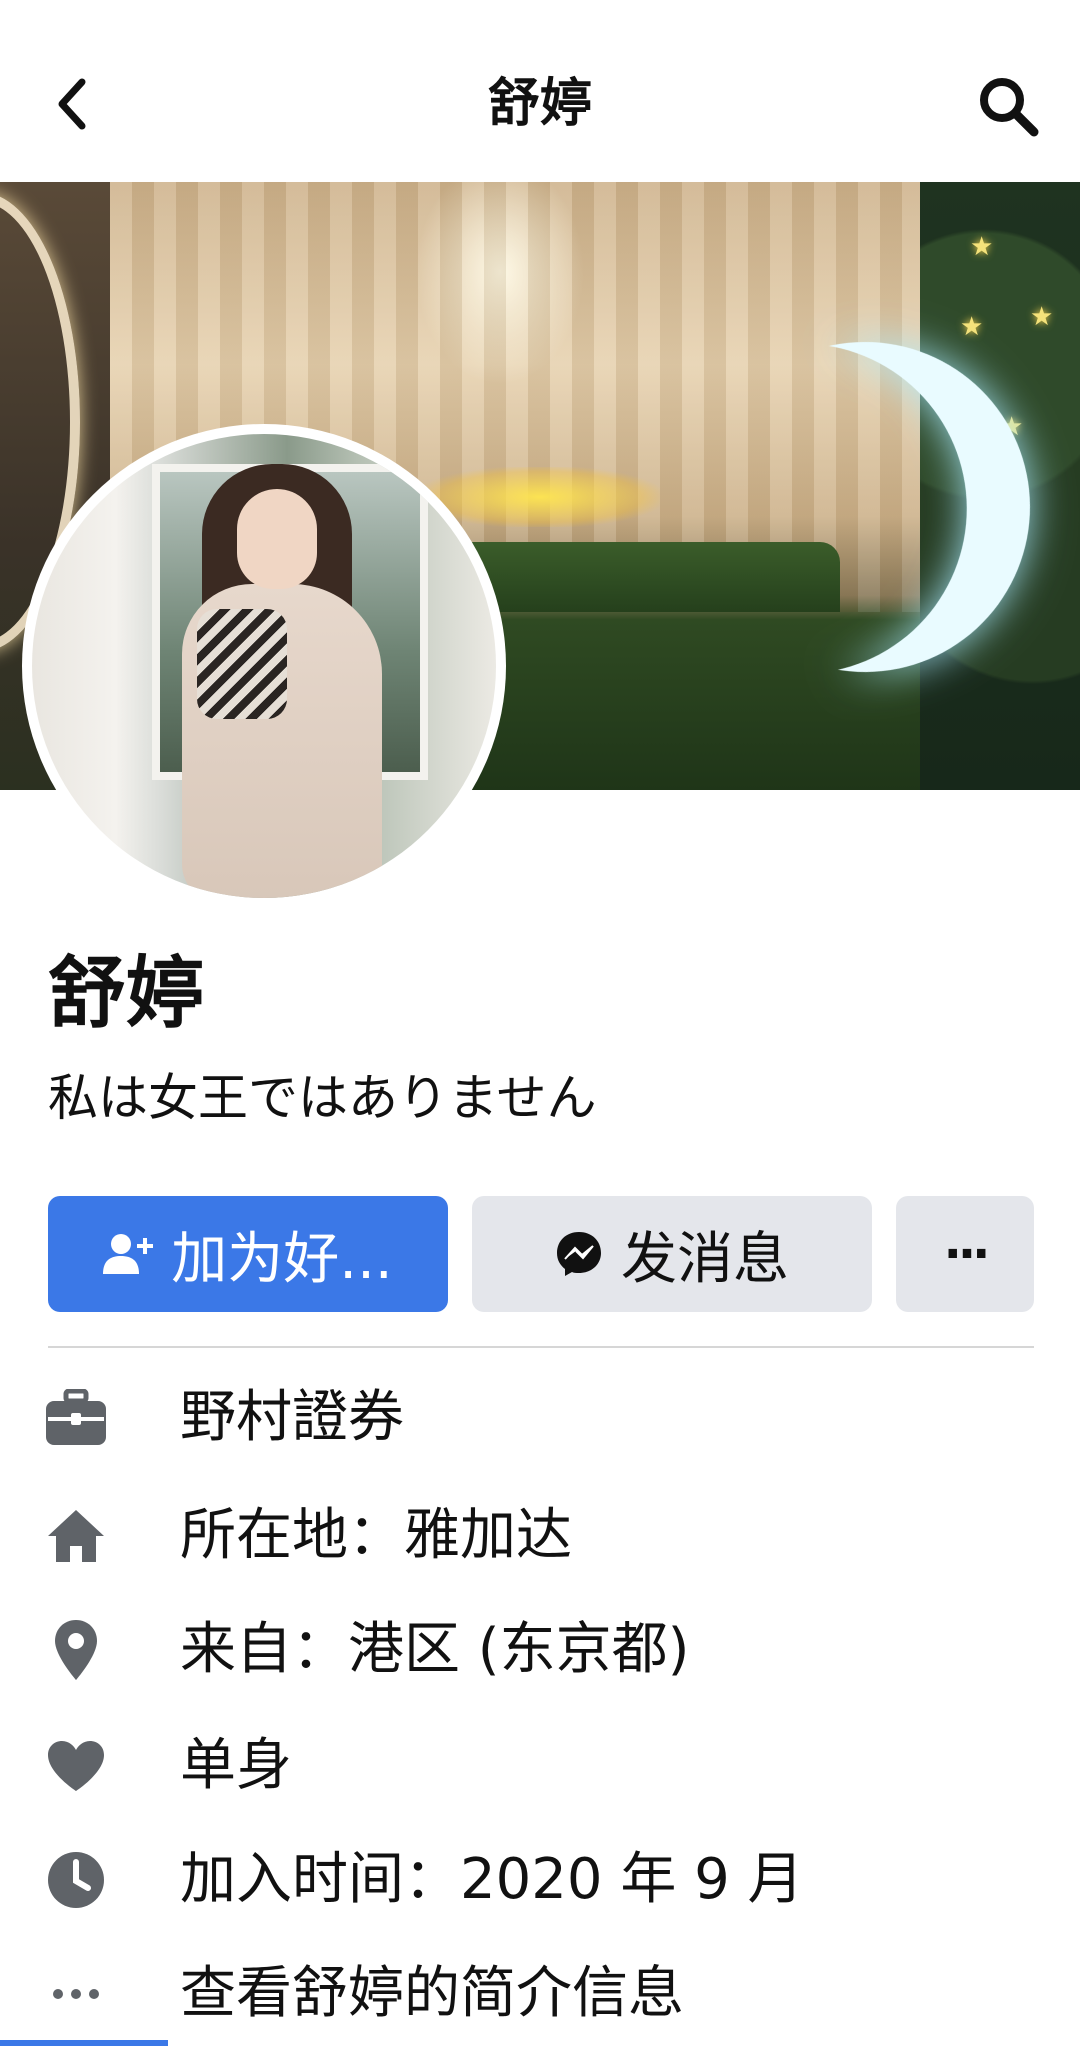 Image resolution: width=1080 pixels, height=2048 pixels. I want to click on clock-icon, so click(76, 1880).